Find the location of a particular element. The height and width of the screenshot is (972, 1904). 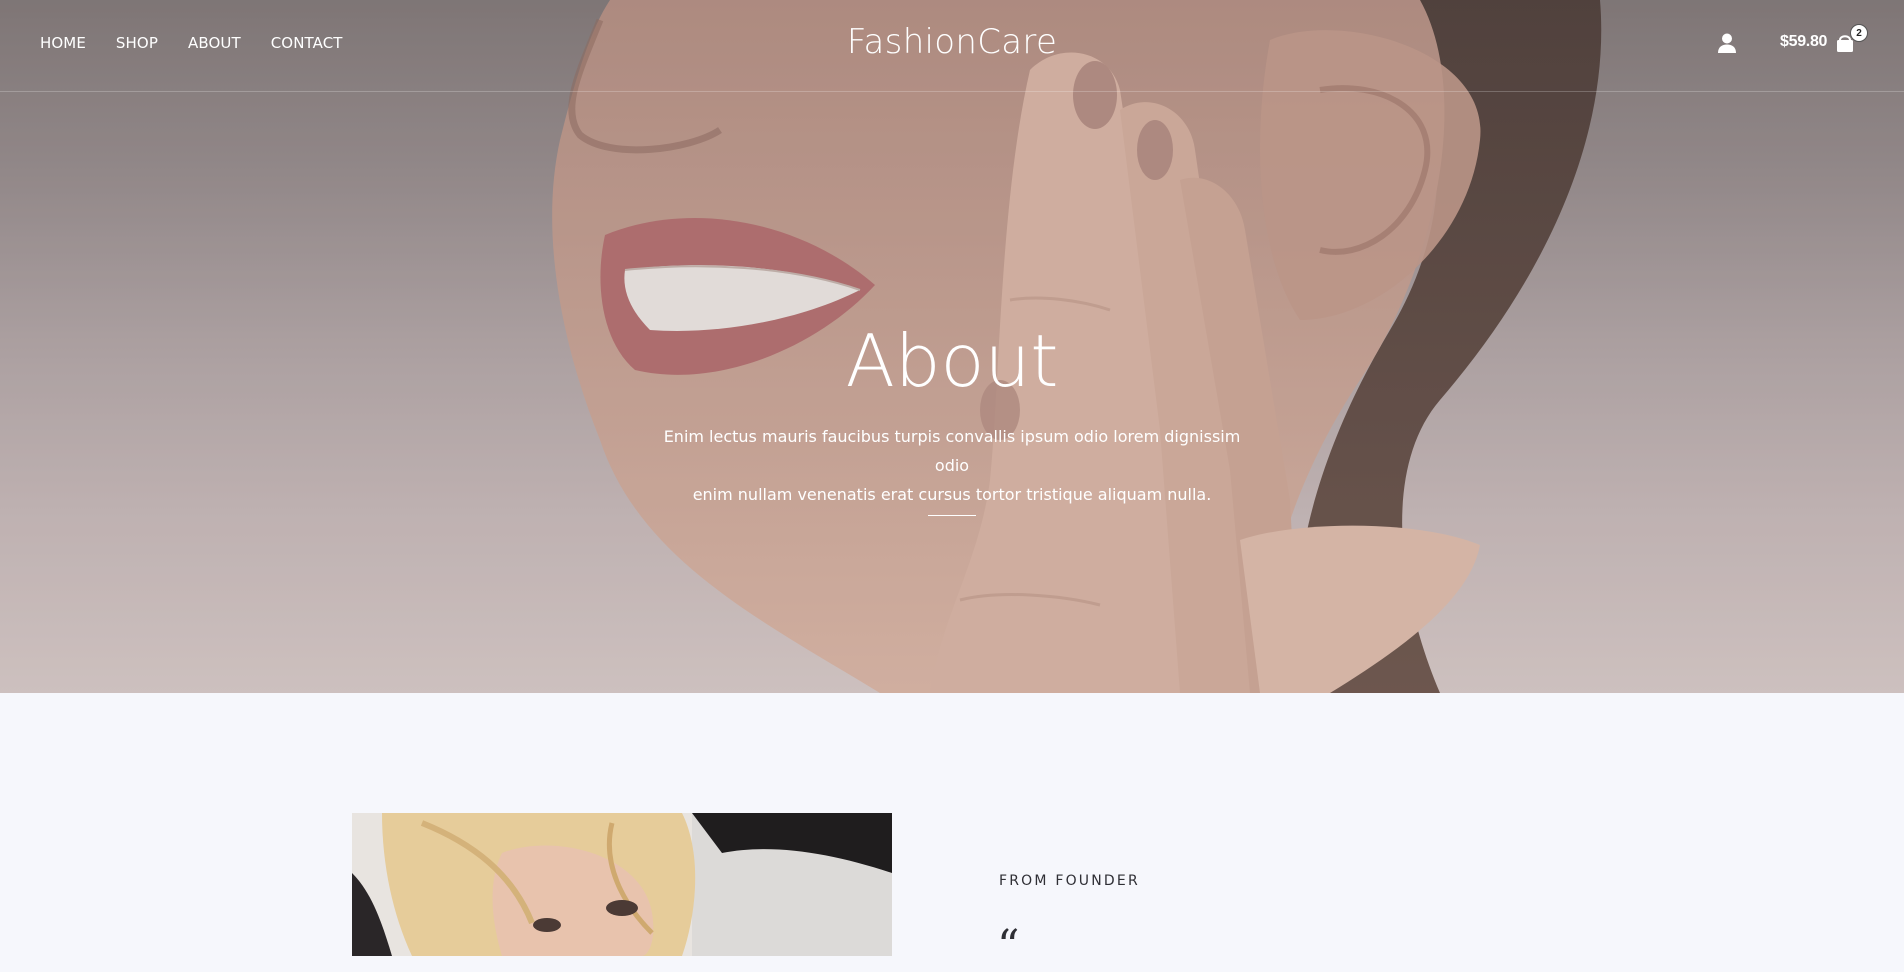

nav-home: HOME is located at coordinates (63, 43).